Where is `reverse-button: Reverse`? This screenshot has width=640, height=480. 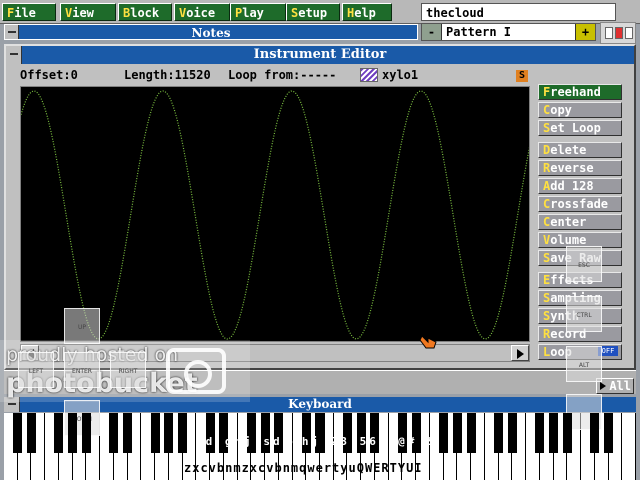
reverse-button: Reverse is located at coordinates (580, 168).